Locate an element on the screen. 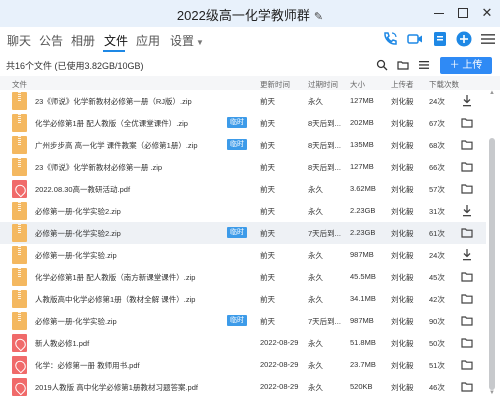  file-name: 2022.08.30高一教研活动.pdf is located at coordinates (82, 189).